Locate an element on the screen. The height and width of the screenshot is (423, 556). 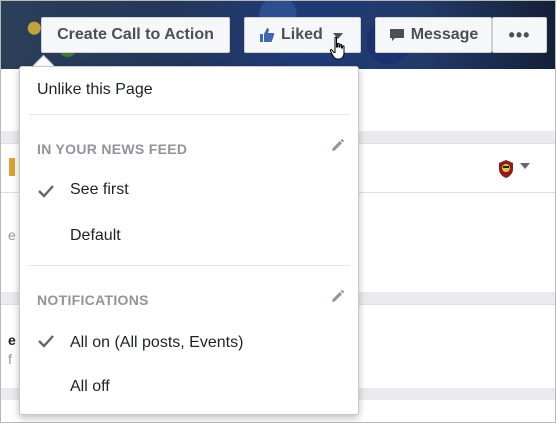
background-text-peek: f is located at coordinates (10, 359).